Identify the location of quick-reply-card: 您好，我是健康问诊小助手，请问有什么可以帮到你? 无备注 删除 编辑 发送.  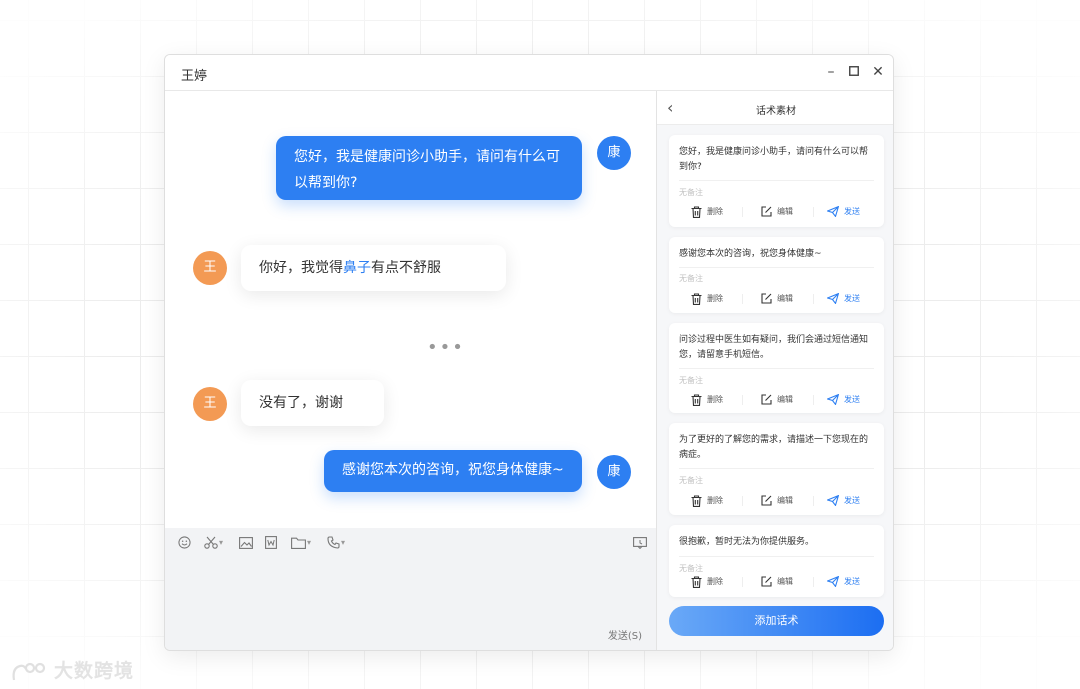
(776, 181).